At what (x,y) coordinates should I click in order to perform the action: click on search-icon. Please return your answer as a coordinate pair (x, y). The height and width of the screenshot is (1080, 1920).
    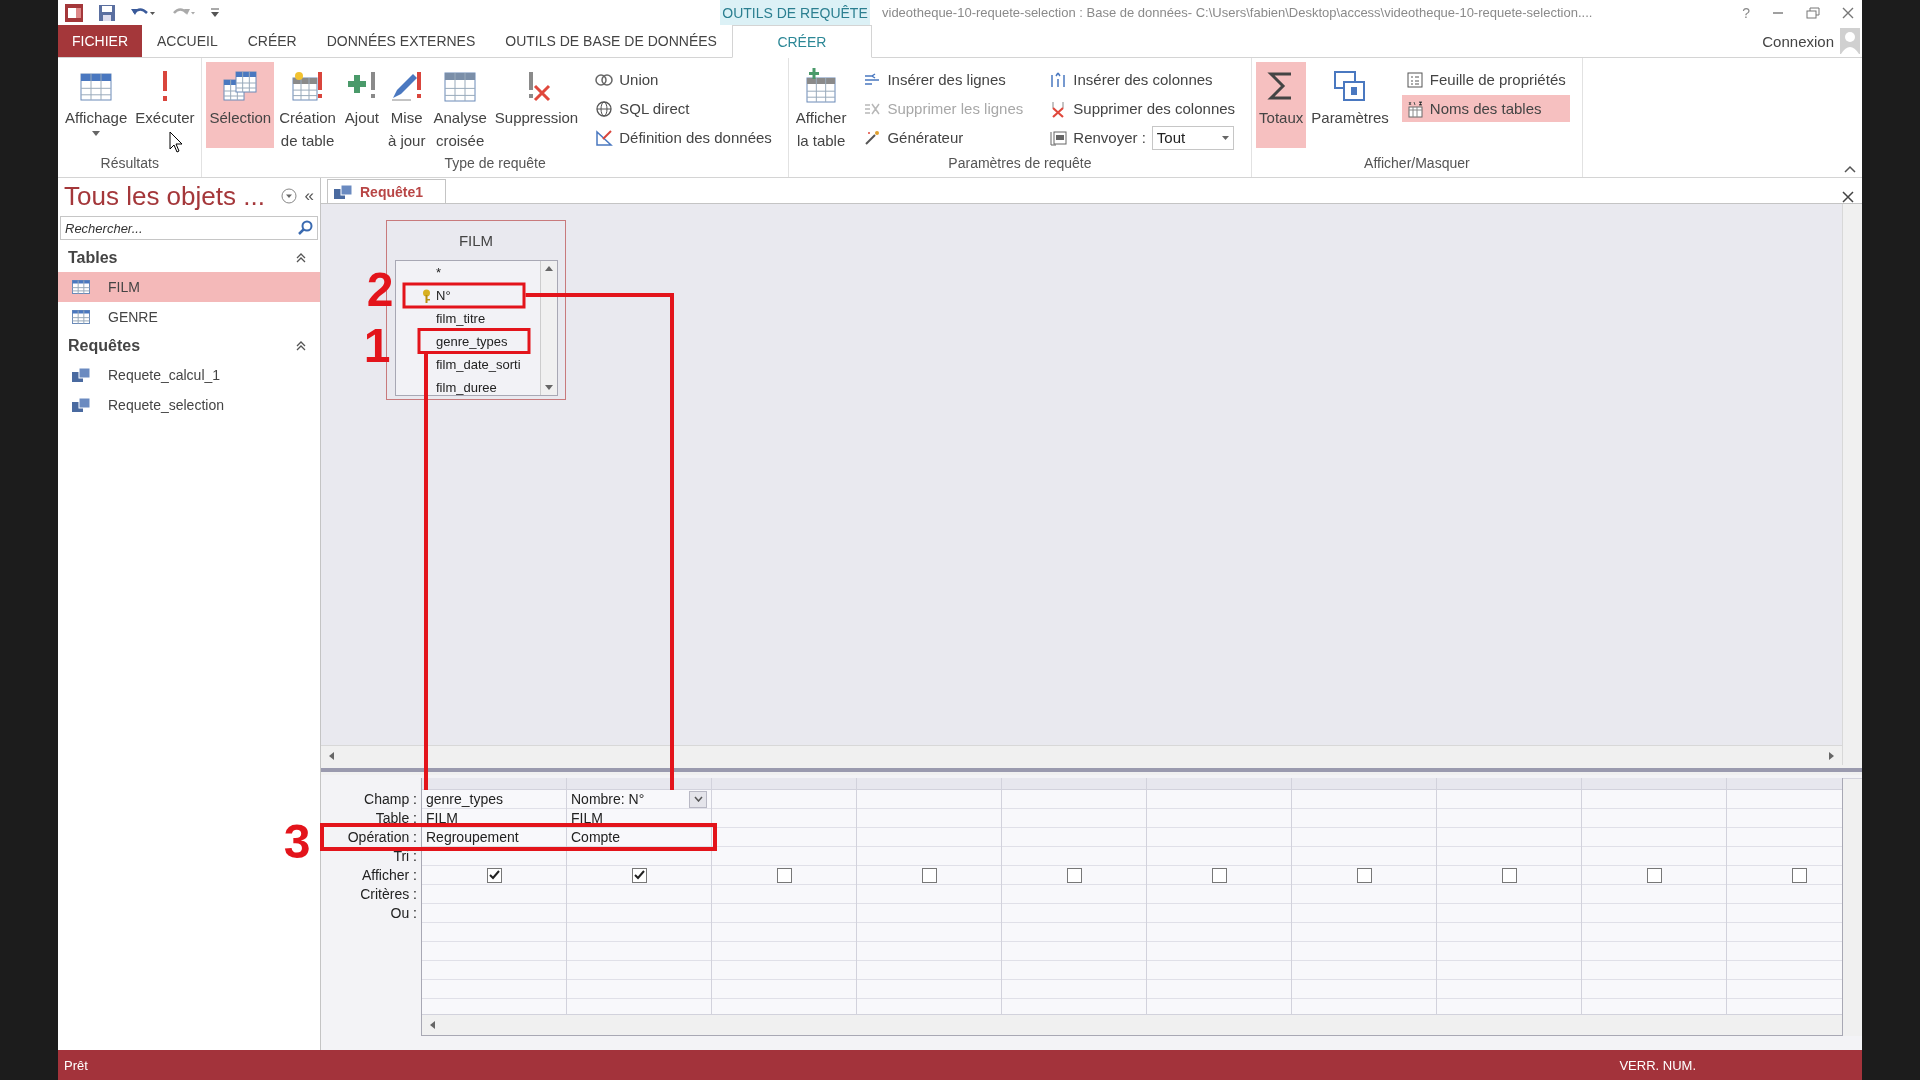
    Looking at the image, I should click on (305, 228).